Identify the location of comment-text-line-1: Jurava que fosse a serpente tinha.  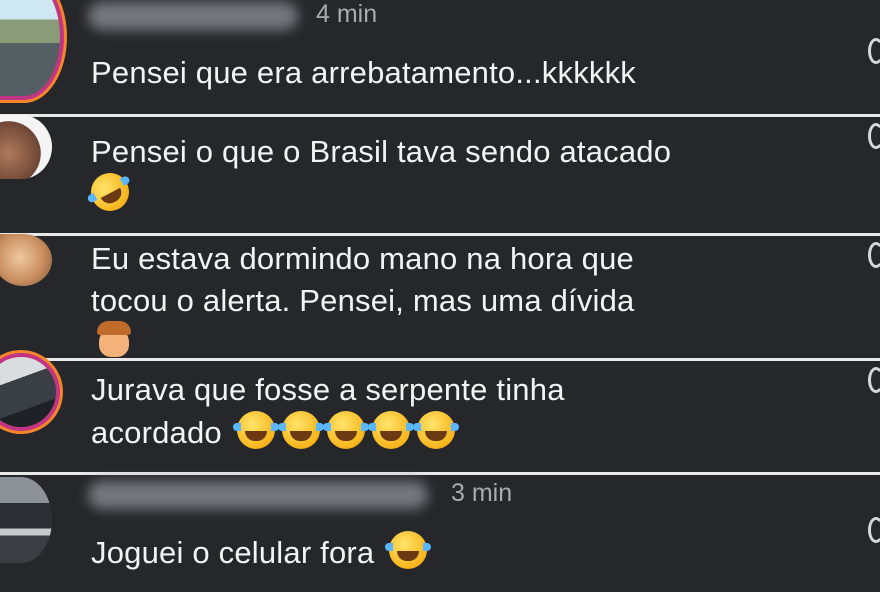
(328, 389).